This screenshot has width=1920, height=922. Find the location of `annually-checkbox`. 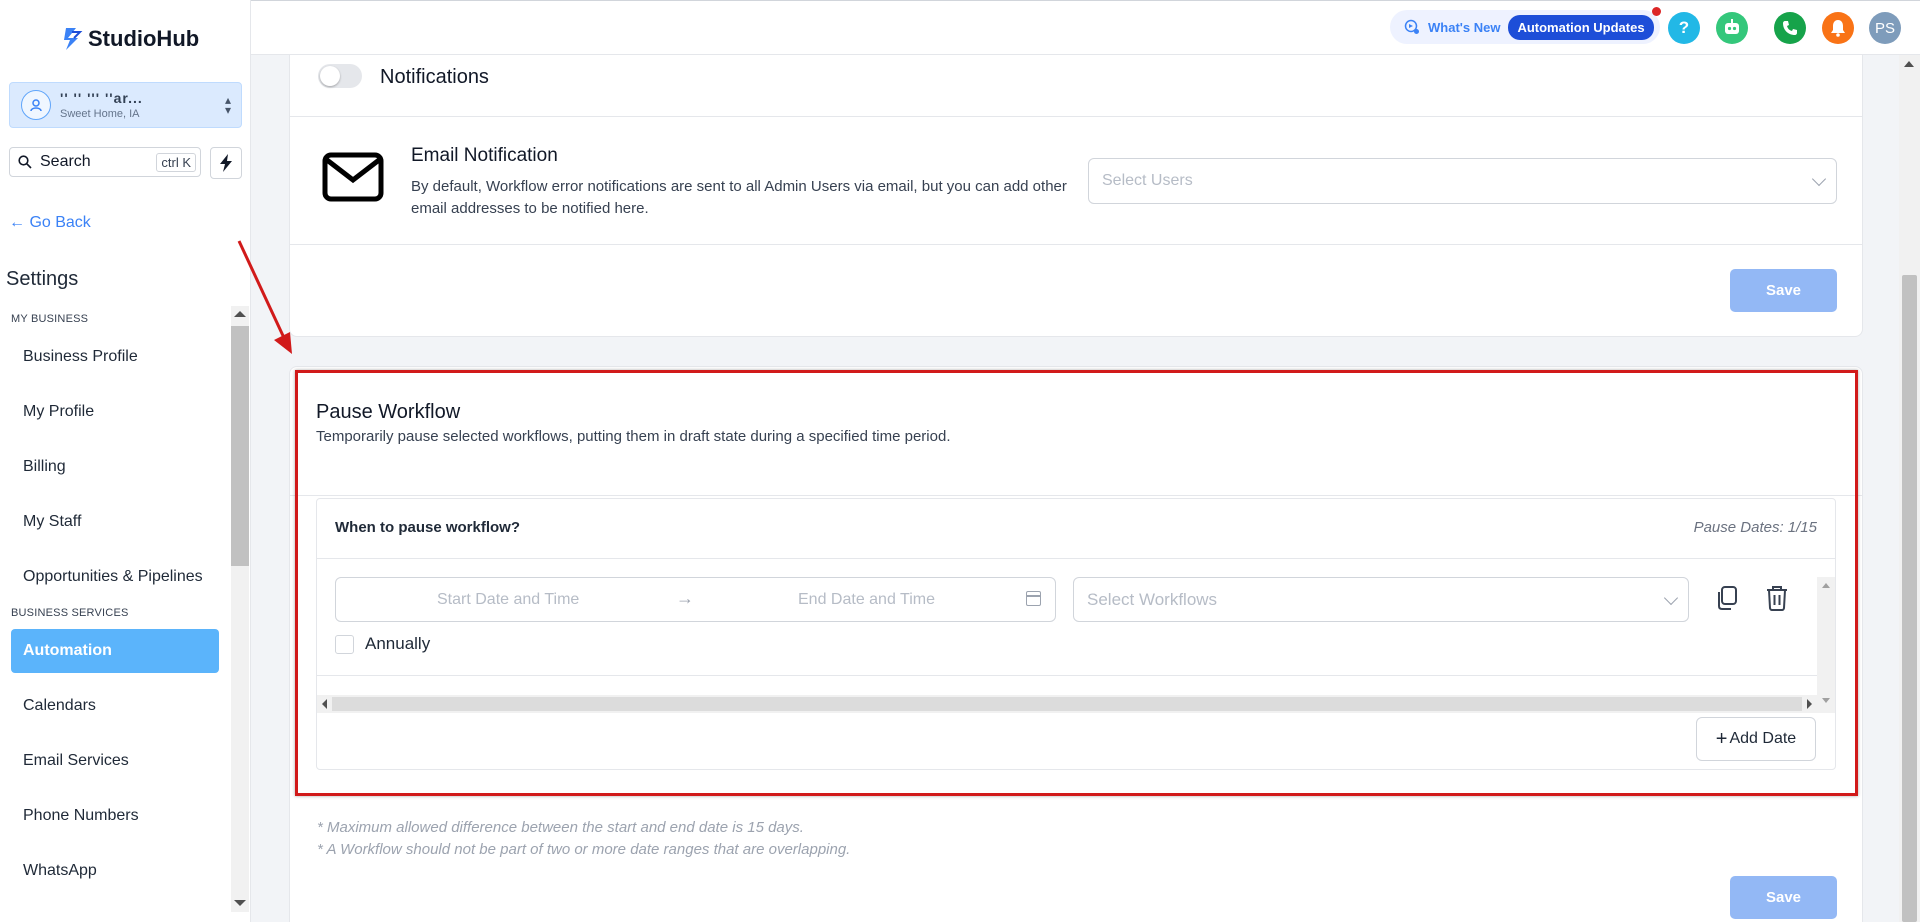

annually-checkbox is located at coordinates (344, 644).